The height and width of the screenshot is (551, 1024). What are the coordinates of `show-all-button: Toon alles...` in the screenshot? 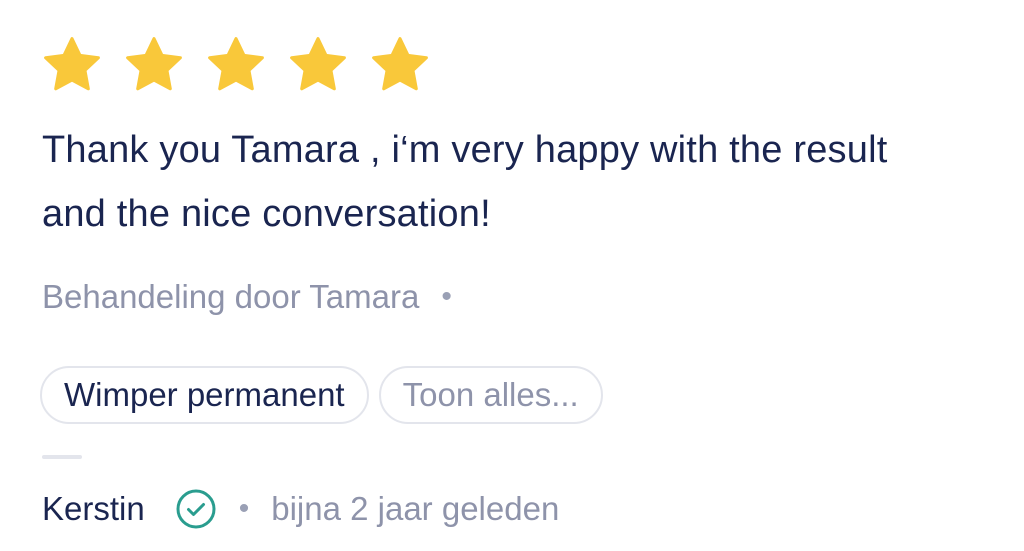 It's located at (490, 395).